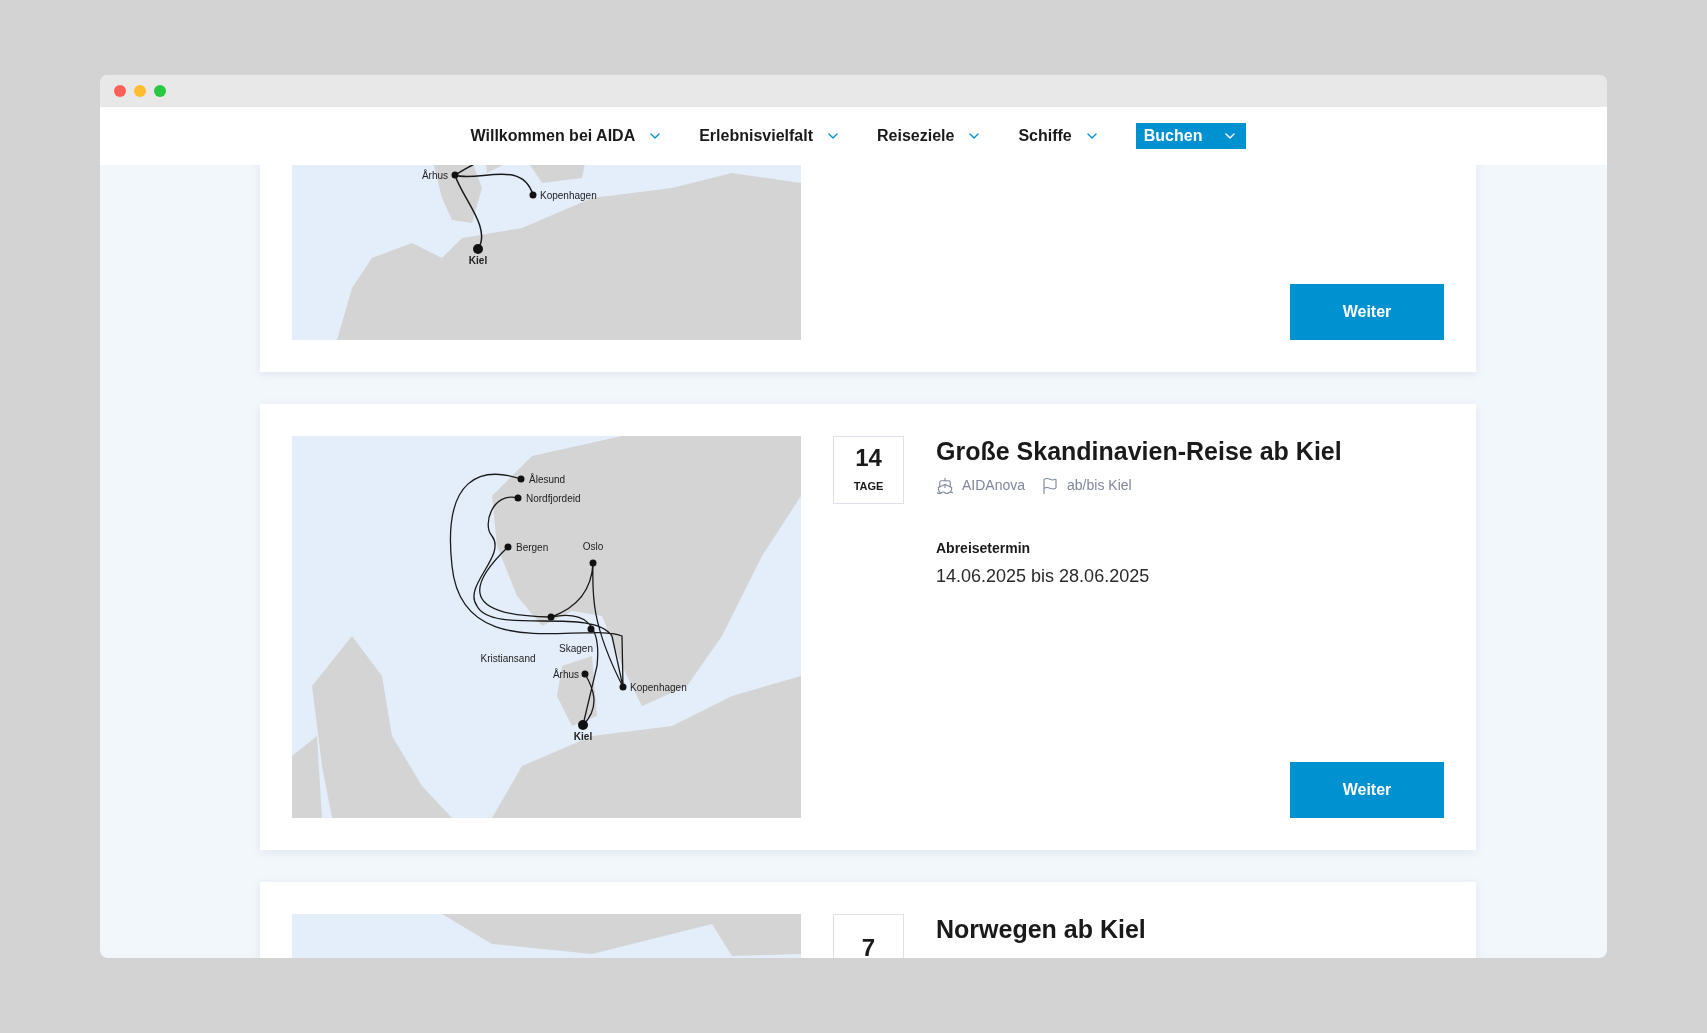 This screenshot has height=1033, width=1707. Describe the element at coordinates (1043, 577) in the screenshot. I see `date-range: 14.06.2025 bis 28.06.2025` at that location.